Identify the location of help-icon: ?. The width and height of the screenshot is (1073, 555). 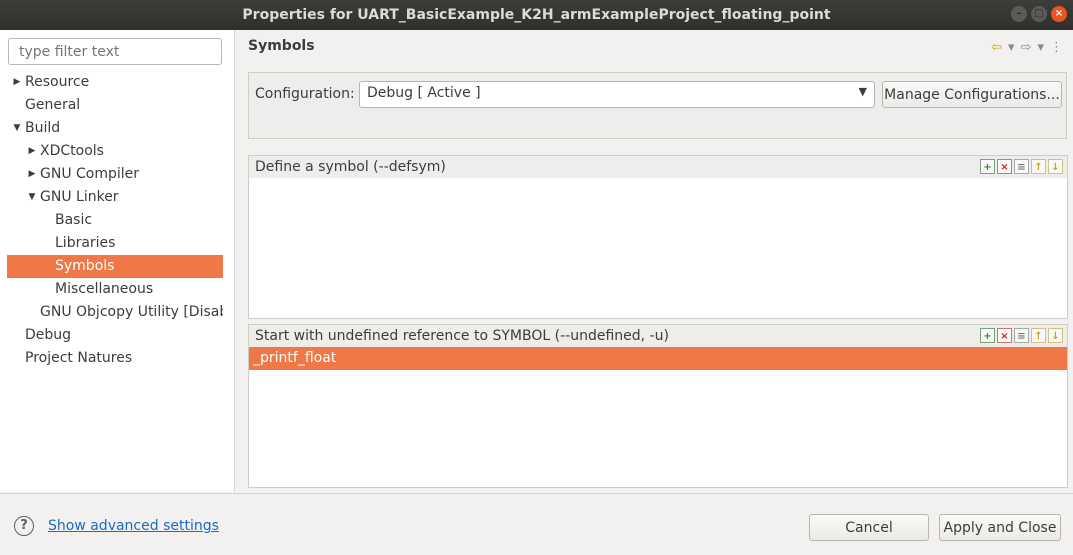
(24, 526).